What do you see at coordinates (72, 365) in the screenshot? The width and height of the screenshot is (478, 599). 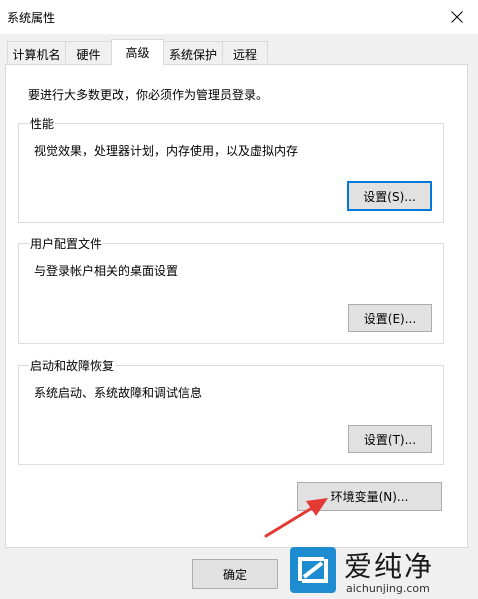 I see `startup-recovery-group-title: 启动和故障恢复` at bounding box center [72, 365].